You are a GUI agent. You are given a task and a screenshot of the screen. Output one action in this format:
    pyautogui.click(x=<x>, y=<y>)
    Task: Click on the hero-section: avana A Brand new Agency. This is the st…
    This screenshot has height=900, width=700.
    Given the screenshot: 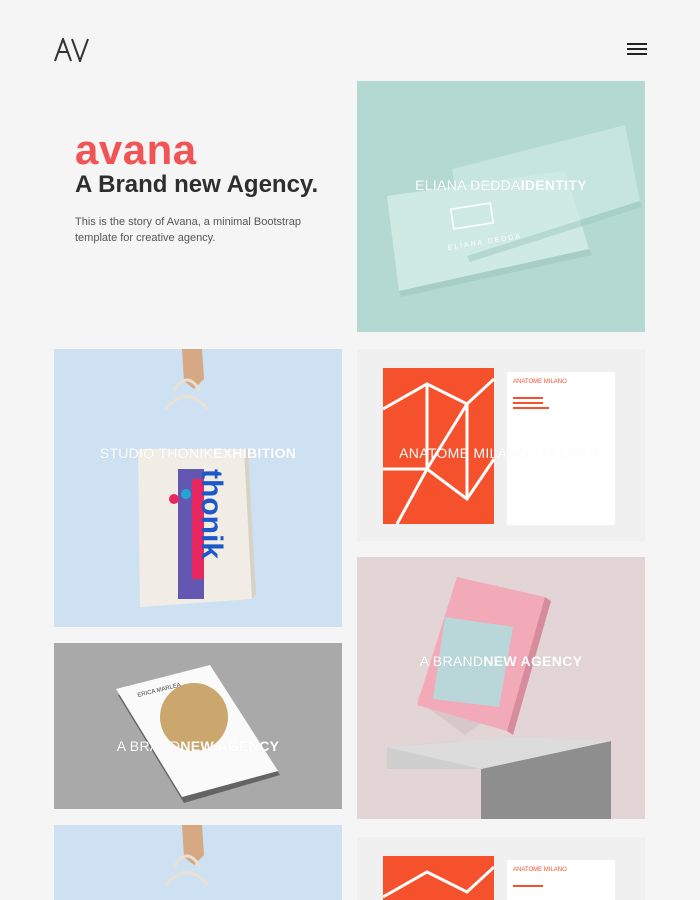 What is the action you would take?
    pyautogui.click(x=210, y=187)
    